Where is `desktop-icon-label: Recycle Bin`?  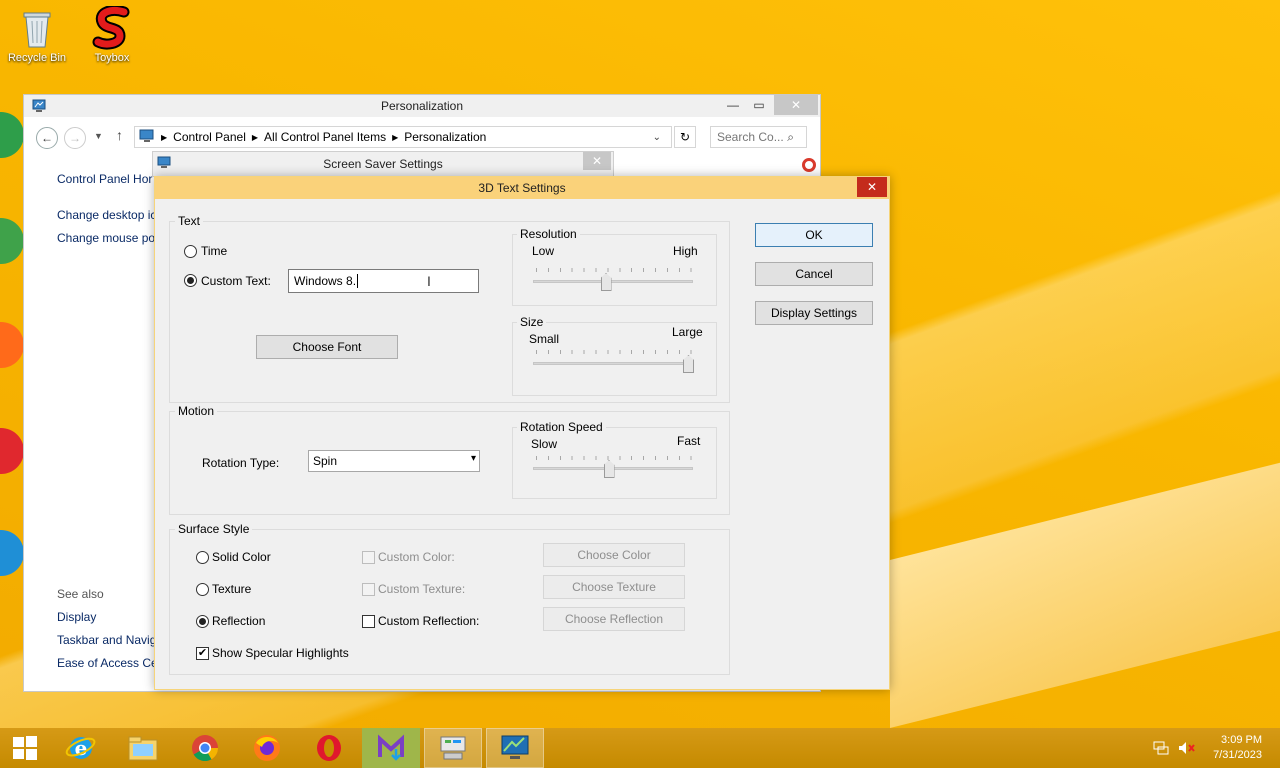 desktop-icon-label: Recycle Bin is located at coordinates (37, 58).